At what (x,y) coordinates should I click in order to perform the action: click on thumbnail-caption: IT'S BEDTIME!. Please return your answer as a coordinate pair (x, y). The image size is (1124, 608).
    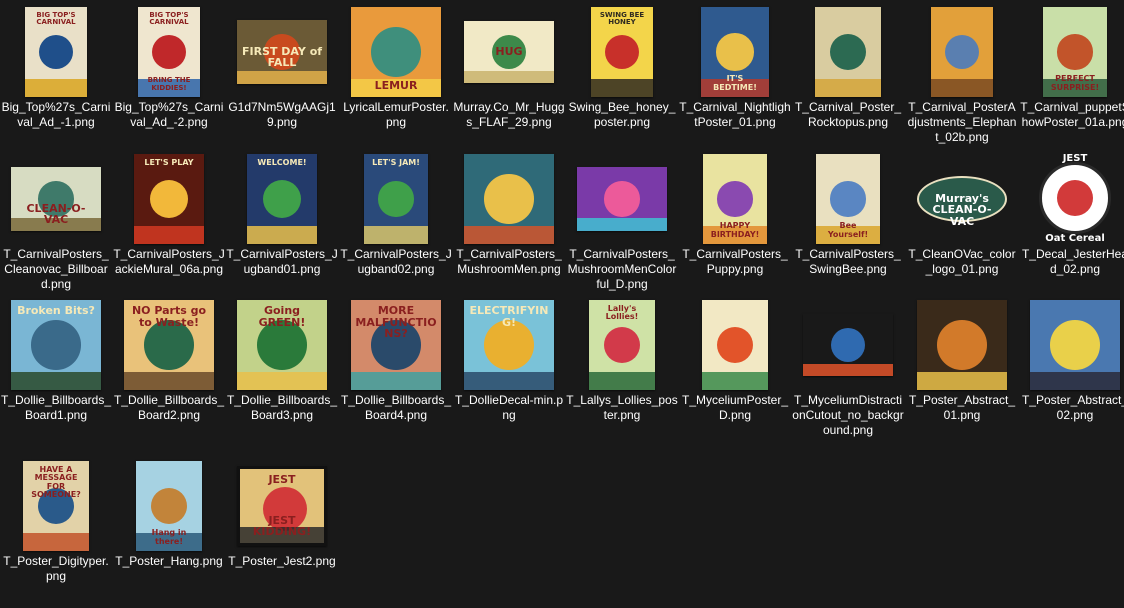
    Looking at the image, I should click on (735, 83).